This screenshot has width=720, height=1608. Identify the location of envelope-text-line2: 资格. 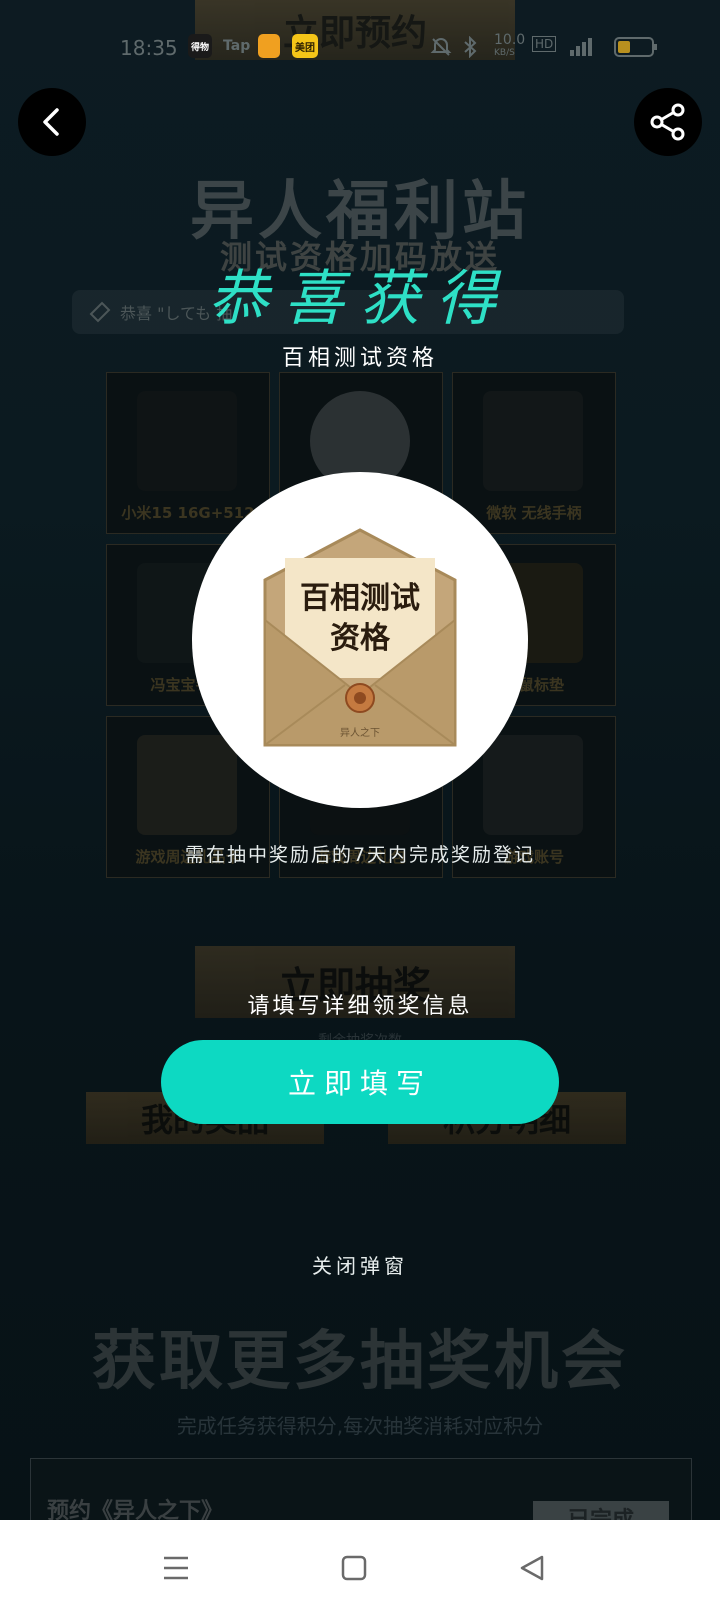
(360, 638).